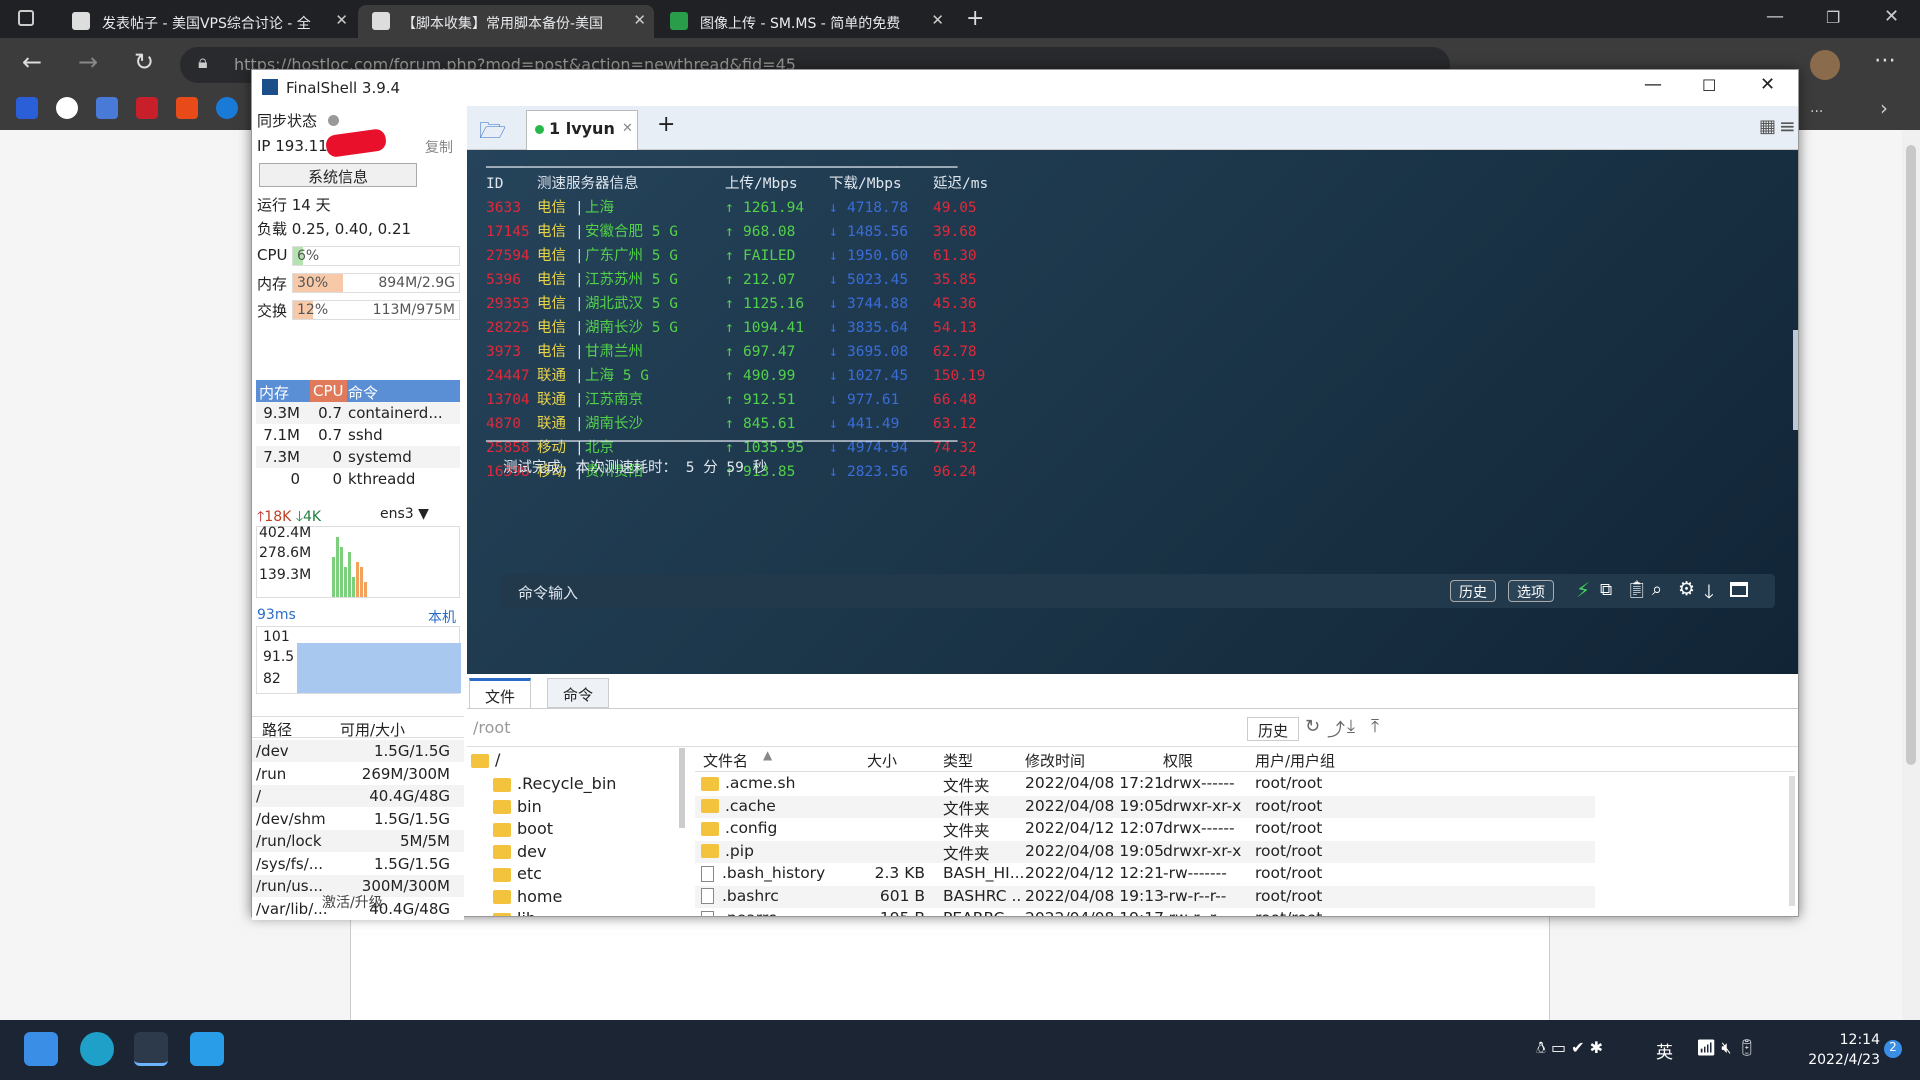  Describe the element at coordinates (1686, 589) in the screenshot. I see `gear-icon: ⚙` at that location.